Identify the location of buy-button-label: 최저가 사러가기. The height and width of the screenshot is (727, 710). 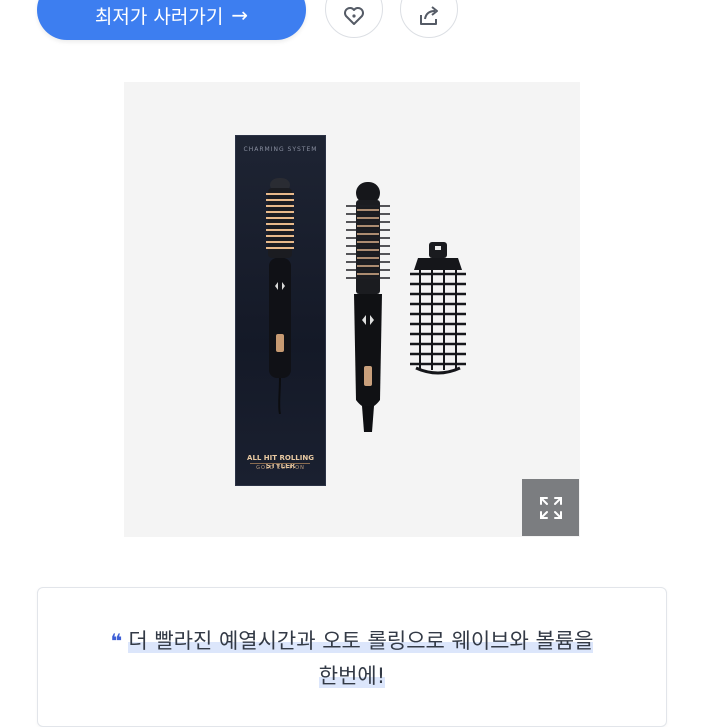
(159, 16).